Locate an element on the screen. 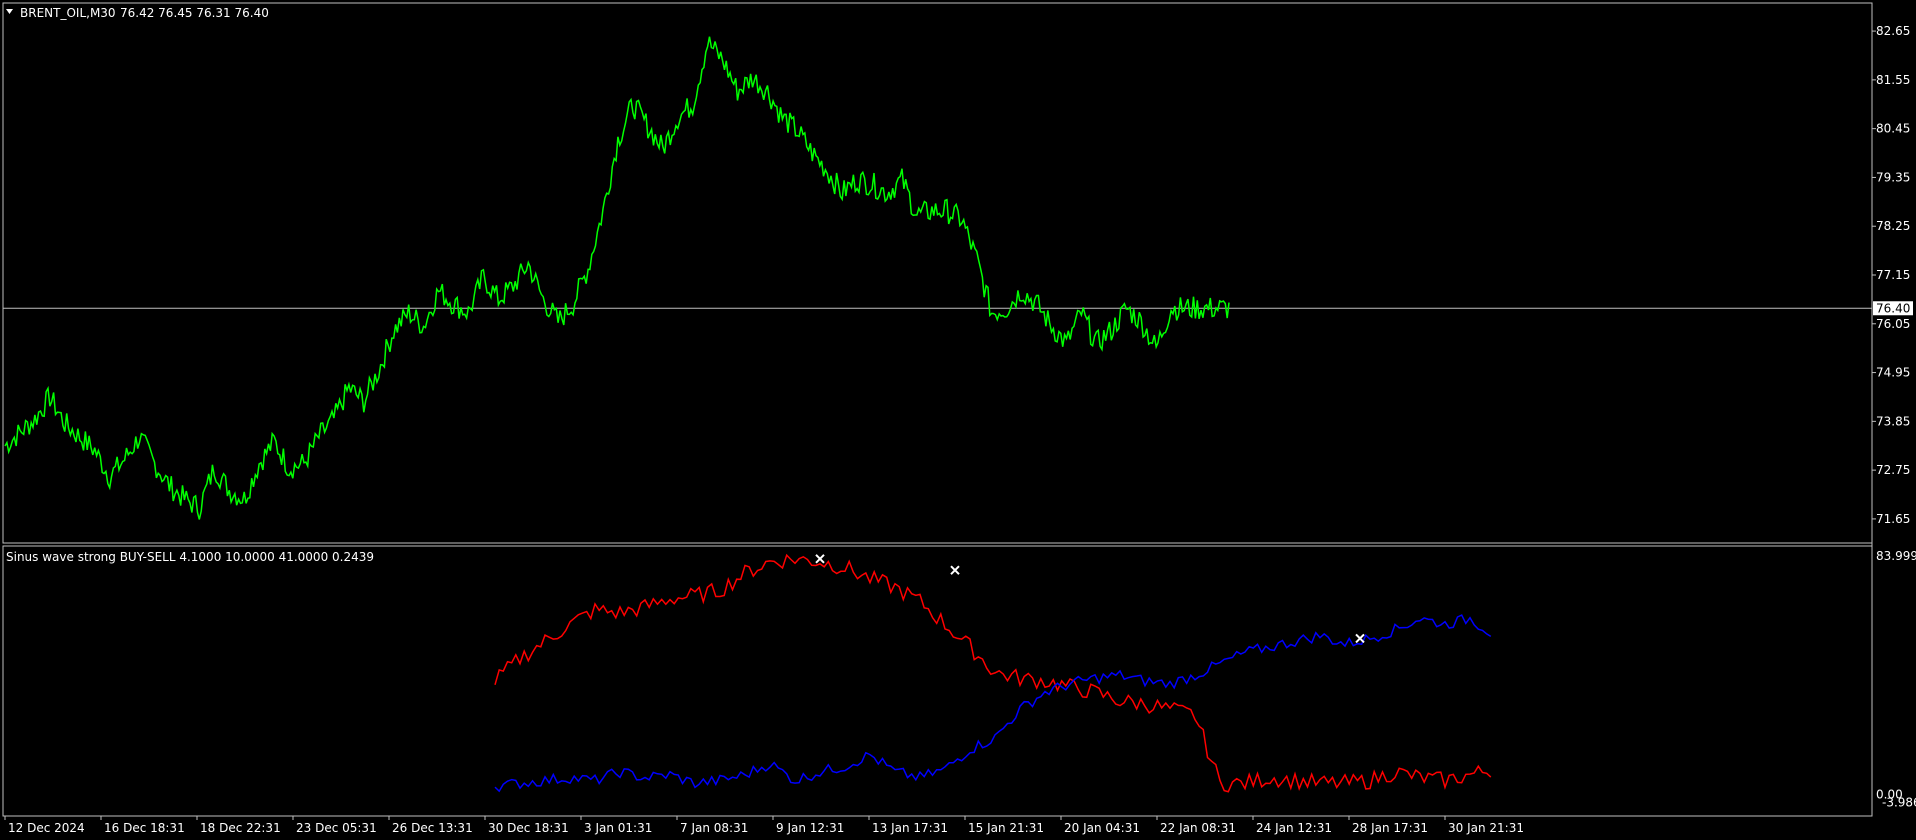 The width and height of the screenshot is (1916, 840). price-tick-label: 77.15 is located at coordinates (1893, 275).